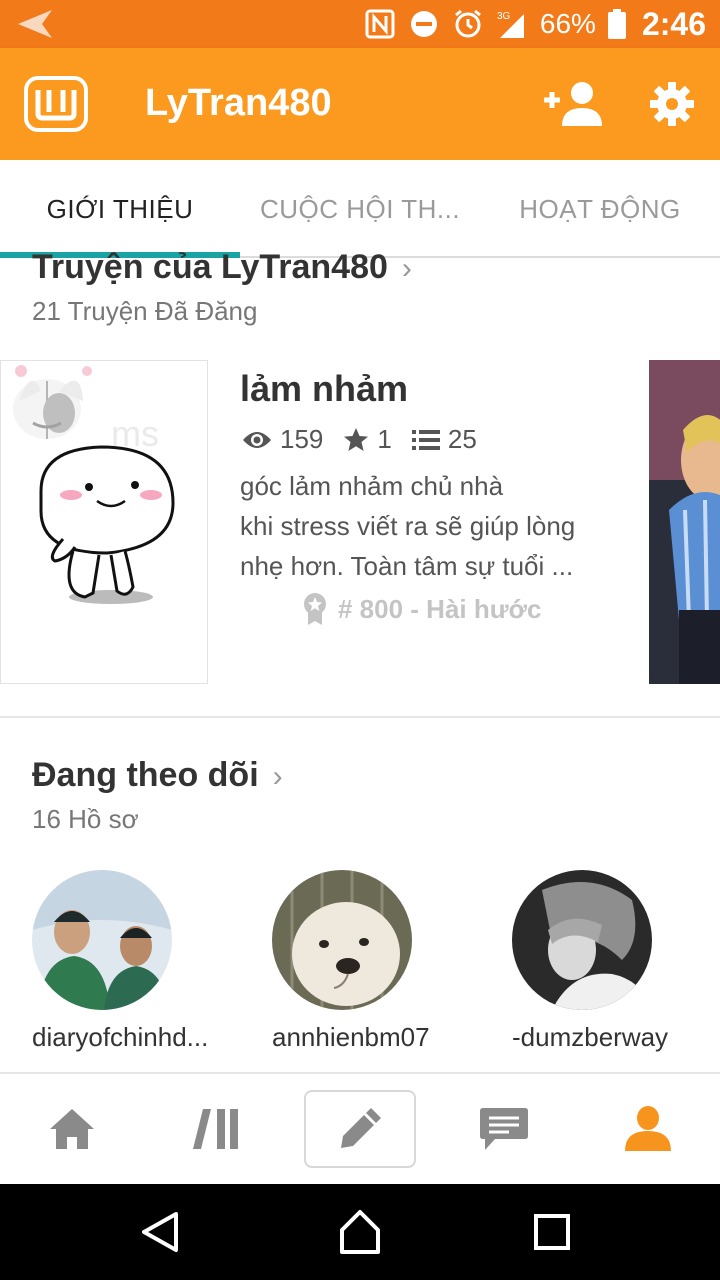  Describe the element at coordinates (602, 1037) in the screenshot. I see `following-username: -dumzberway` at that location.